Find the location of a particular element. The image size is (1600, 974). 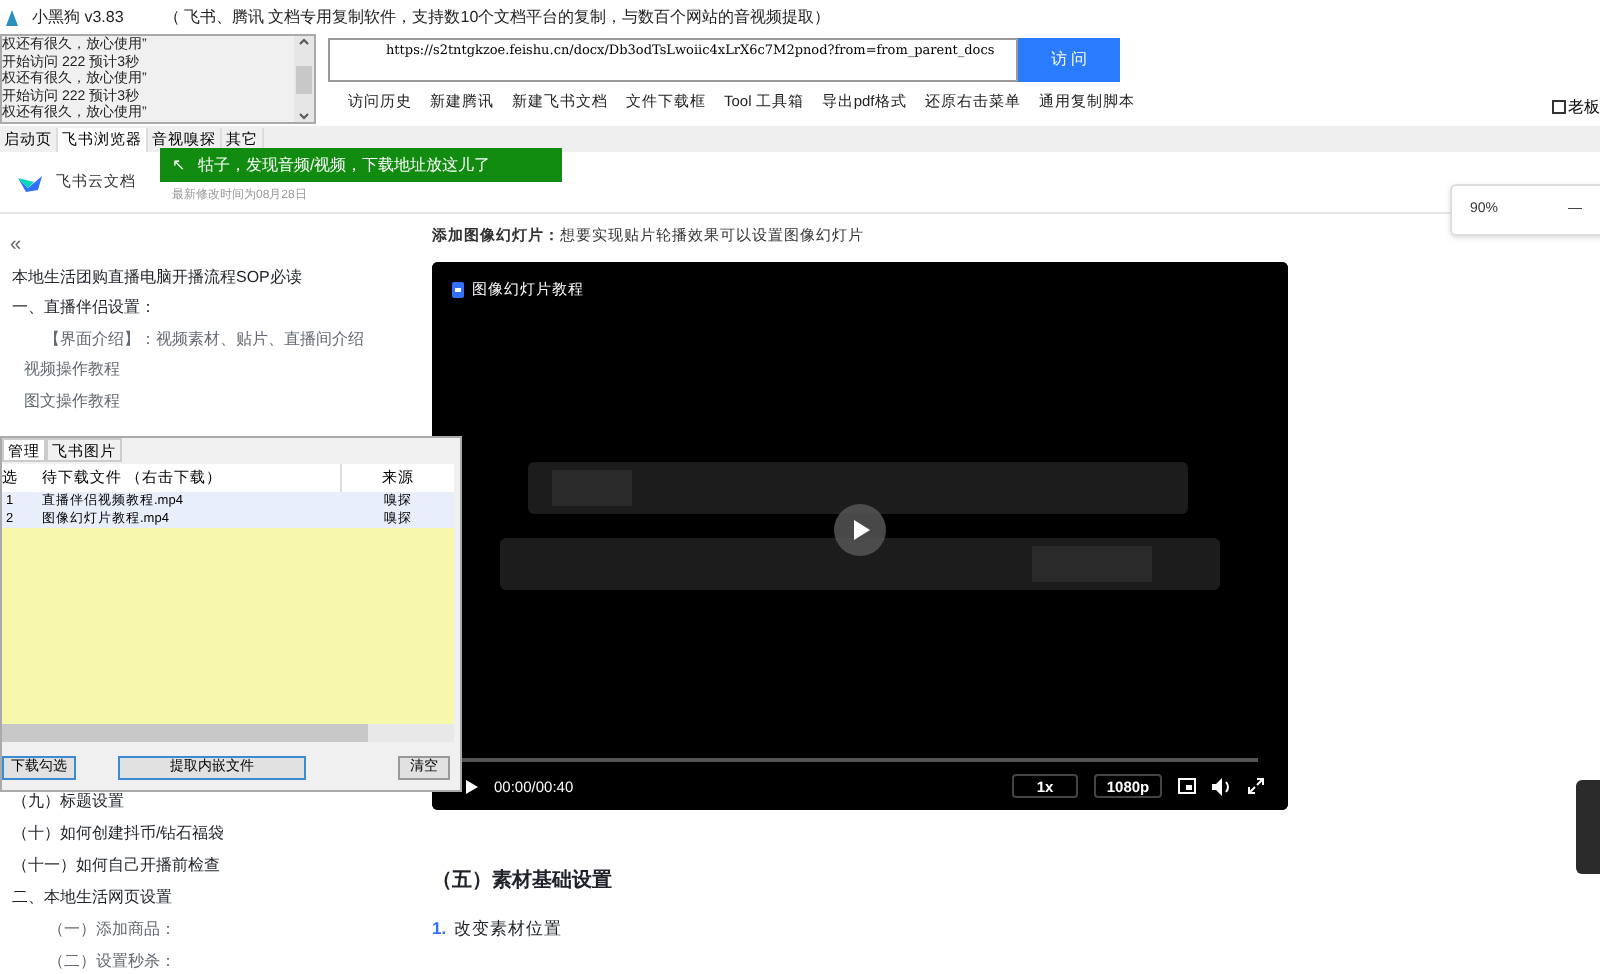

outline-item: 视频操作教程 is located at coordinates (206, 370).